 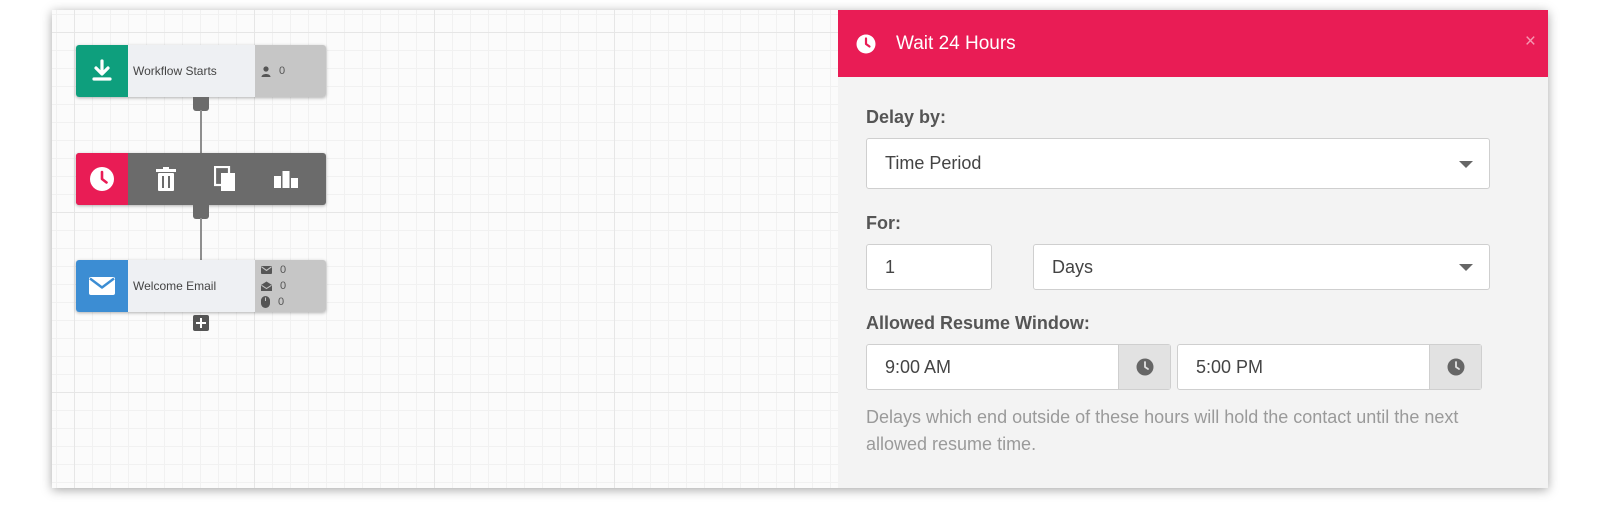 I want to click on for-amount-value: 1, so click(x=890, y=266).